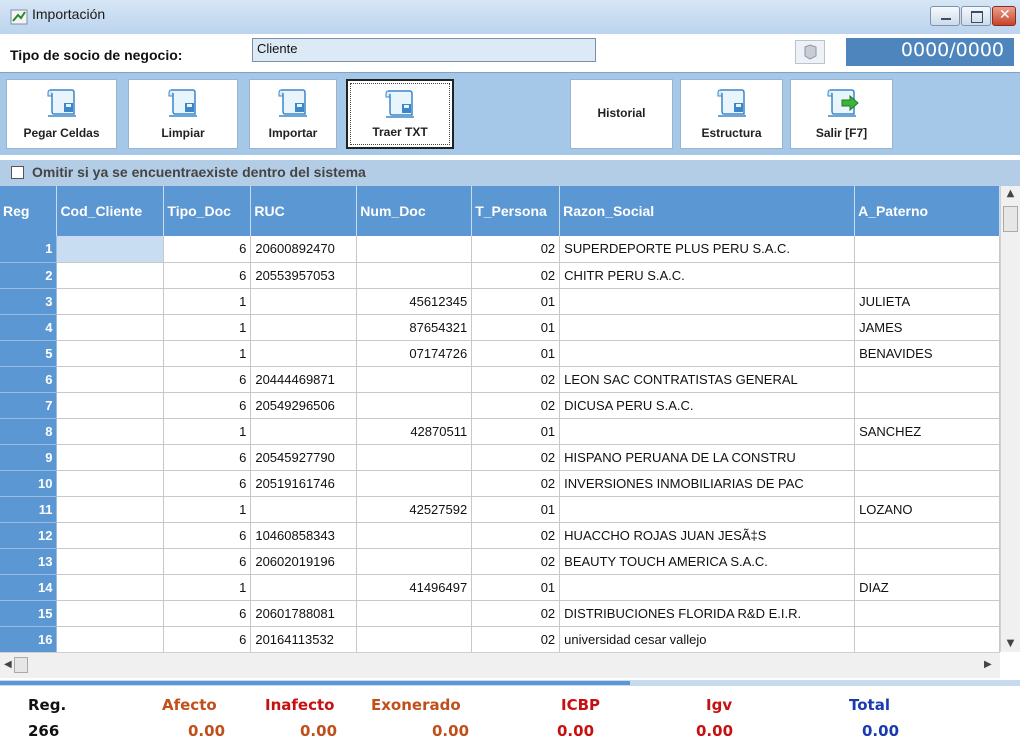 The width and height of the screenshot is (1020, 744). Describe the element at coordinates (207, 211) in the screenshot. I see `col-header-tipo-doc: Tipo_Doc` at that location.